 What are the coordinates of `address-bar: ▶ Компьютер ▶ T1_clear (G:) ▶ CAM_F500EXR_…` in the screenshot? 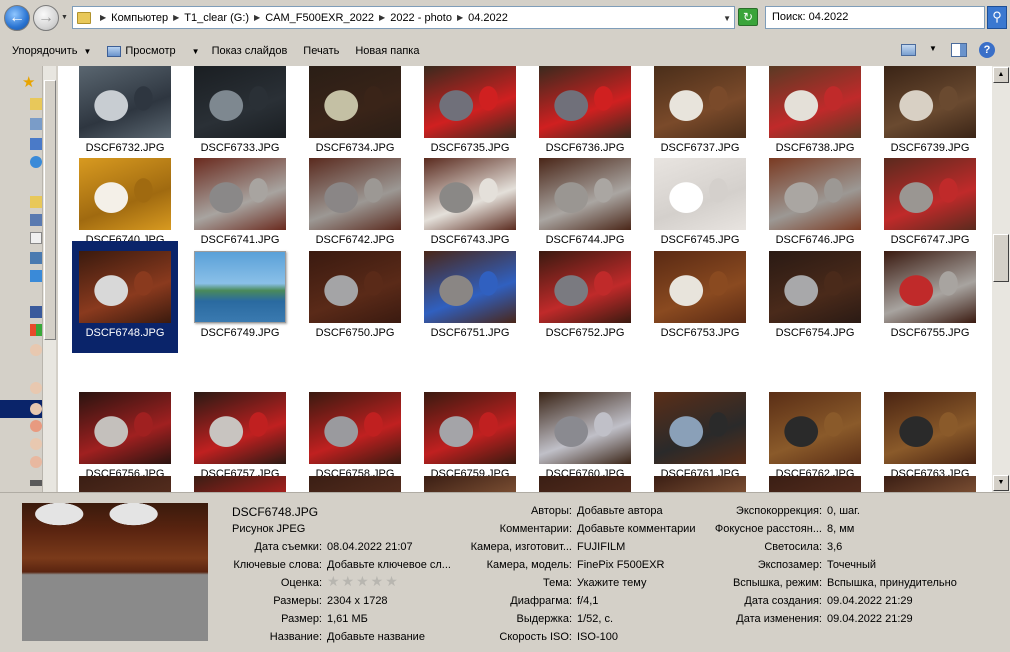 It's located at (403, 17).